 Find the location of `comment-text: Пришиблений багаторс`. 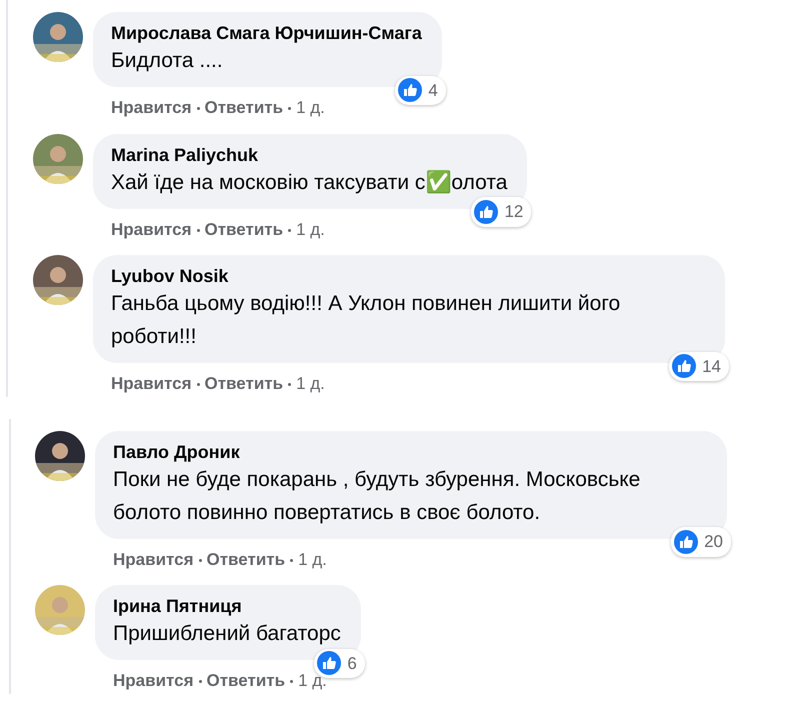

comment-text: Пришиблений багаторс is located at coordinates (227, 634).